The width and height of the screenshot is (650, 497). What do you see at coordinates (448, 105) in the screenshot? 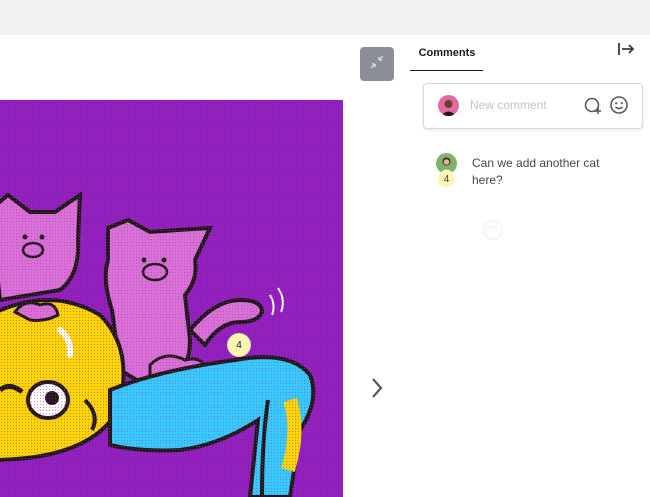
I see `avatar` at bounding box center [448, 105].